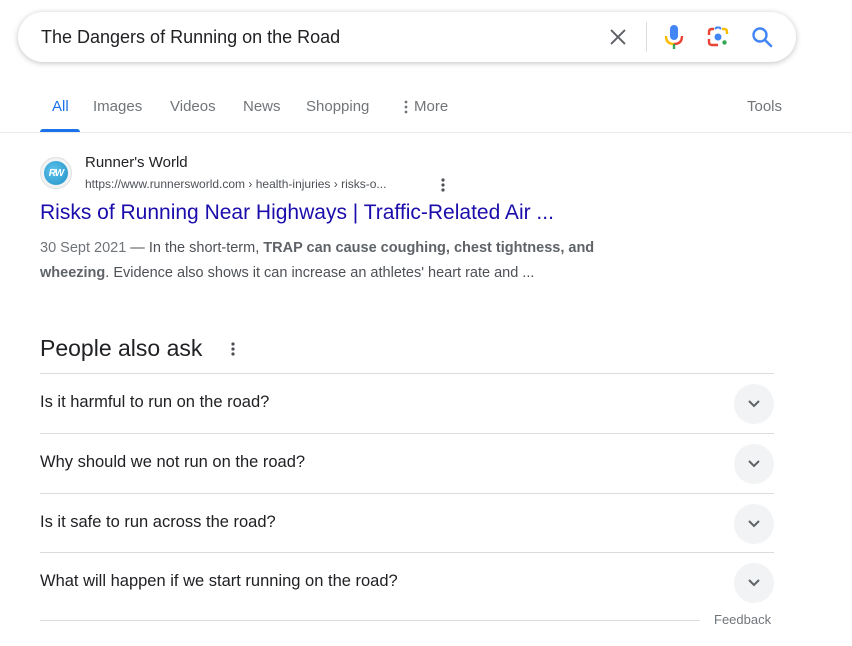  I want to click on tools-button: Tools, so click(764, 106).